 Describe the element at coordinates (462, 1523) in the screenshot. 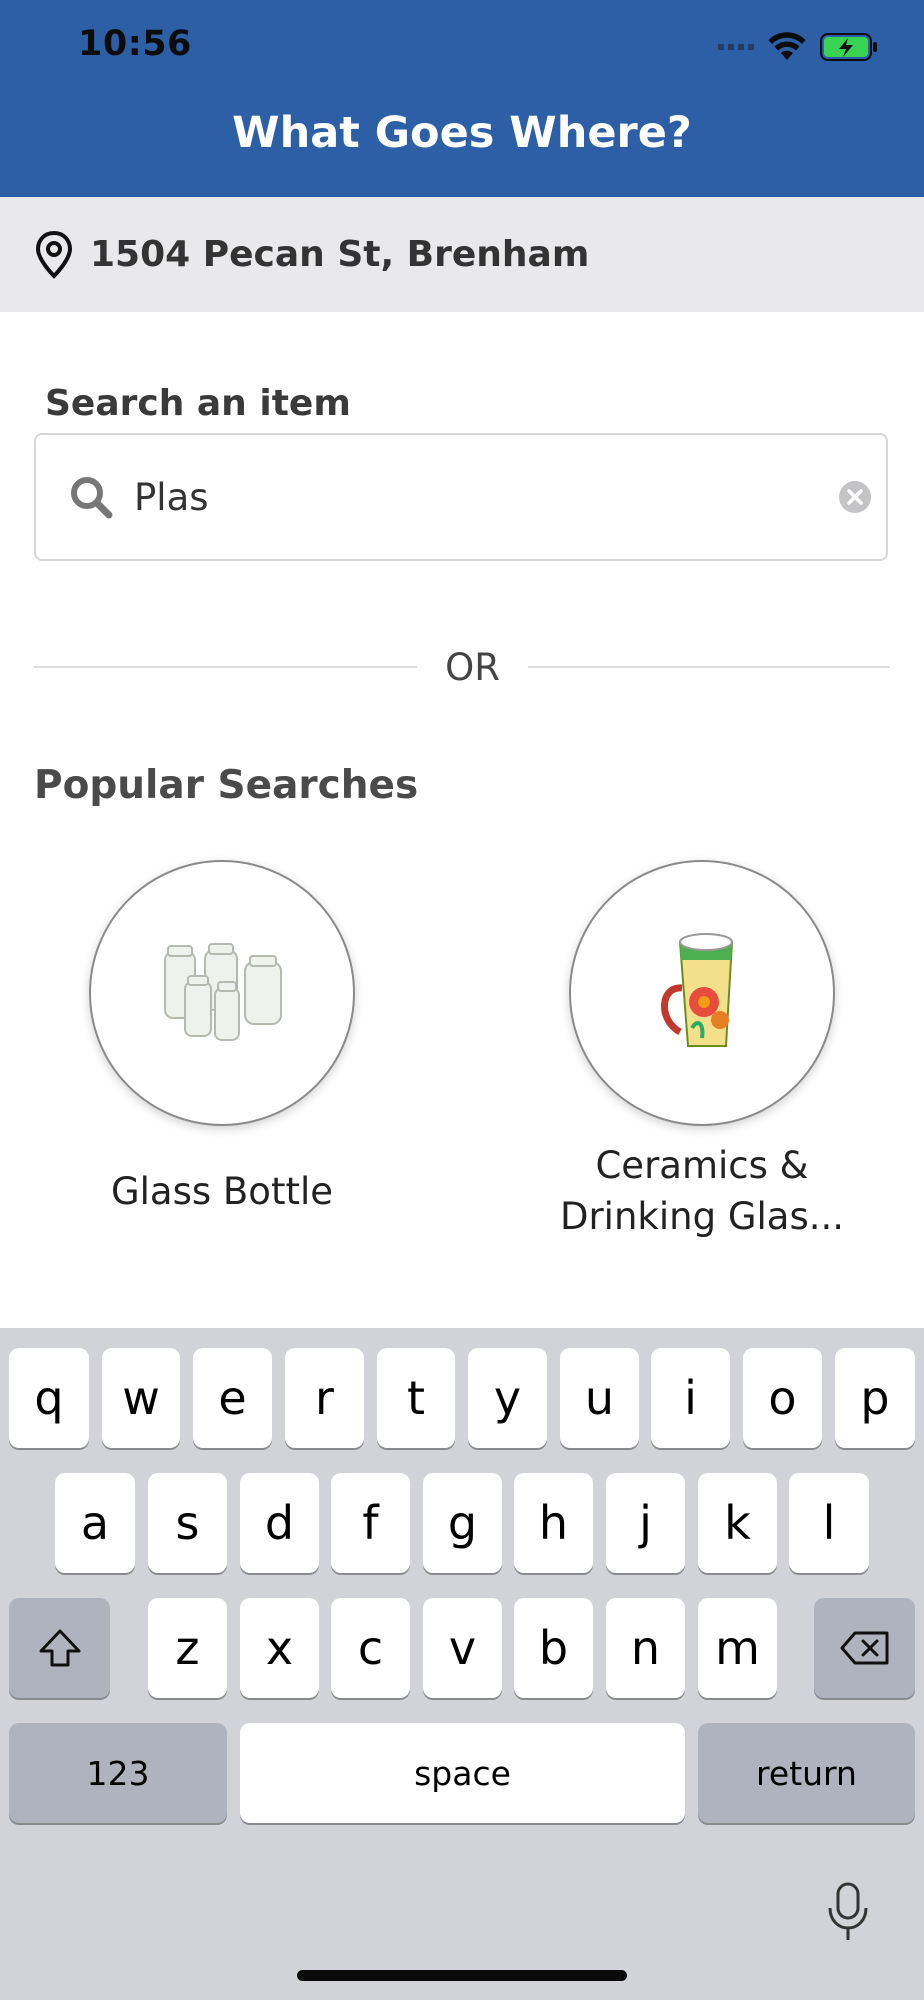

I see `key-g: g` at that location.